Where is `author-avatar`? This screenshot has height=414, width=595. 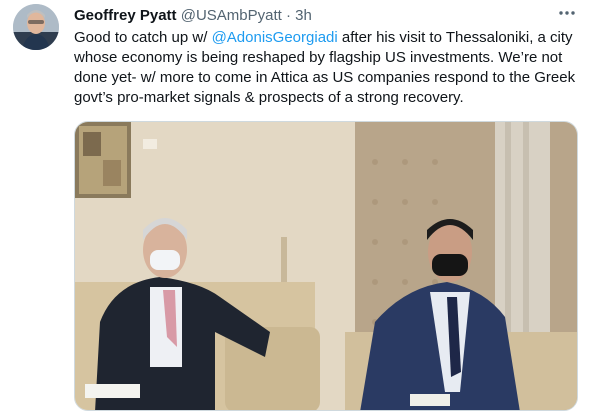 author-avatar is located at coordinates (36, 27).